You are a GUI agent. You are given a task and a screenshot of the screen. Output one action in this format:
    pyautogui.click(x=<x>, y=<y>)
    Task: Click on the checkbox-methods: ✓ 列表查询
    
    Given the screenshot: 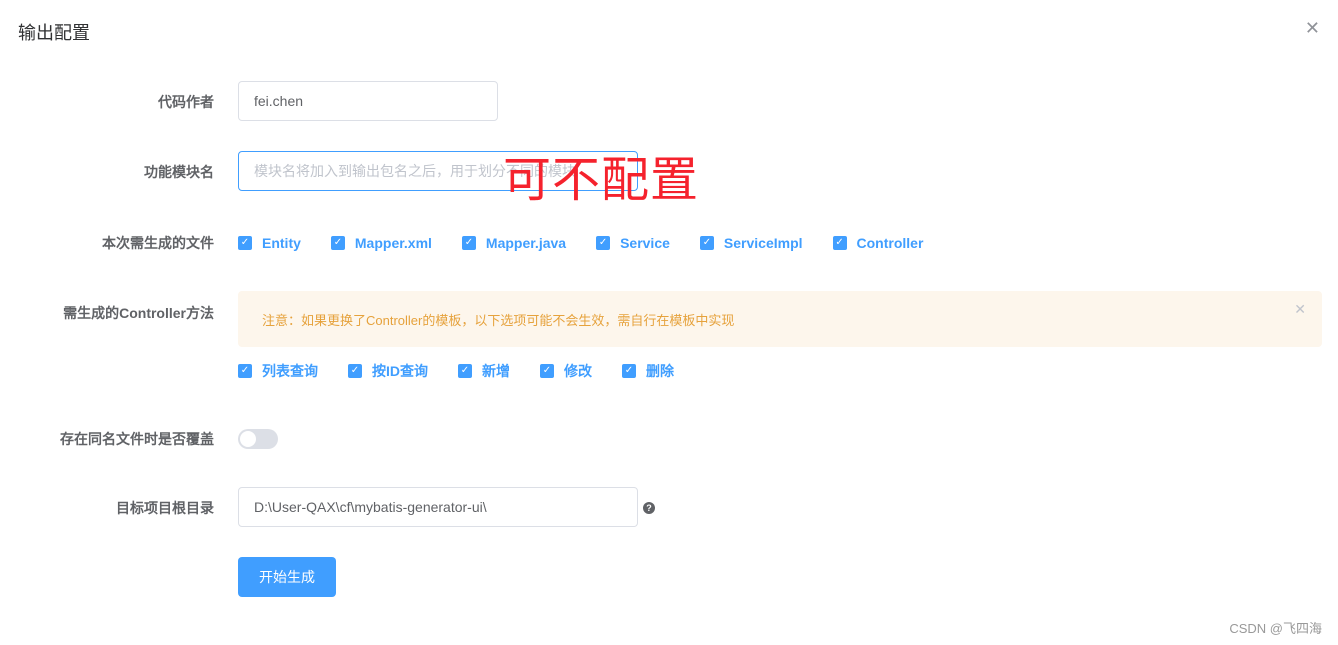 What is the action you would take?
    pyautogui.click(x=278, y=371)
    